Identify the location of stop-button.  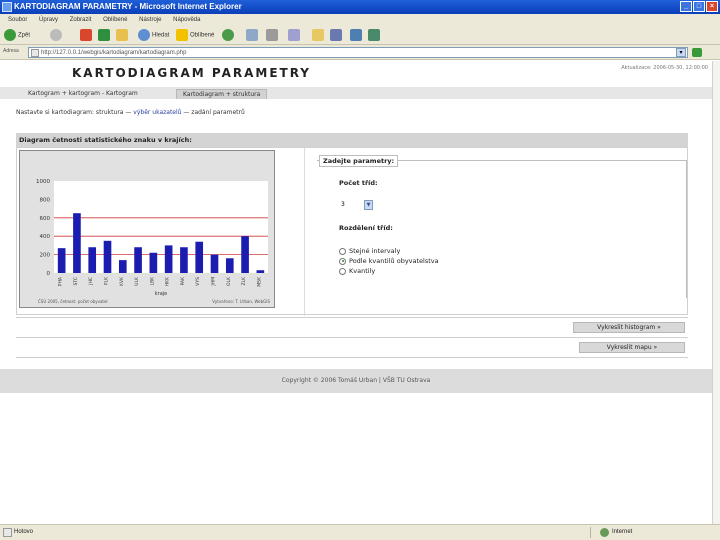
(87, 35).